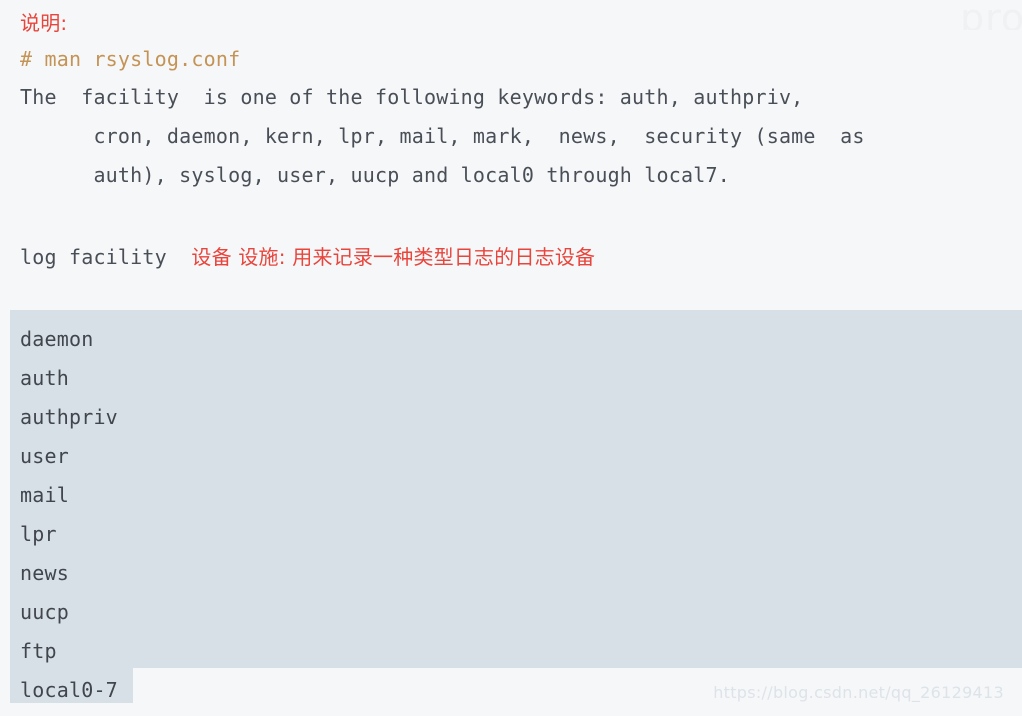  Describe the element at coordinates (38, 534) in the screenshot. I see `list-item: lpr` at that location.